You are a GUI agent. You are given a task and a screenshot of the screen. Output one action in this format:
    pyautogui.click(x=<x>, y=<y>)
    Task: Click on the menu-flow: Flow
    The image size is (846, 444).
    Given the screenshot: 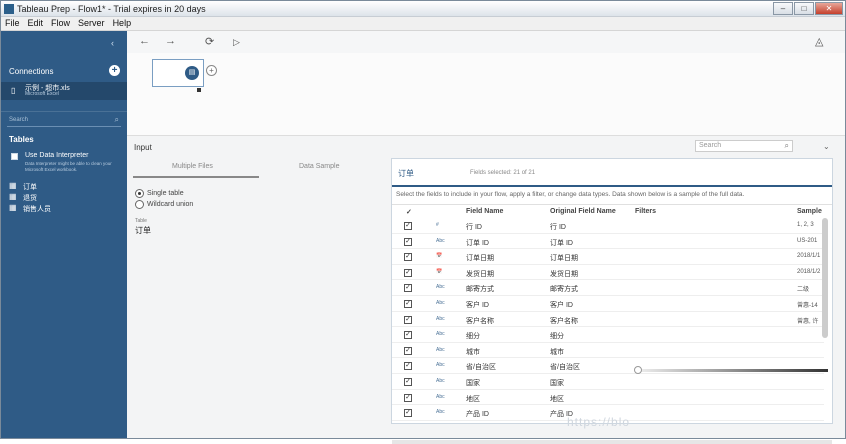 What is the action you would take?
    pyautogui.click(x=60, y=23)
    